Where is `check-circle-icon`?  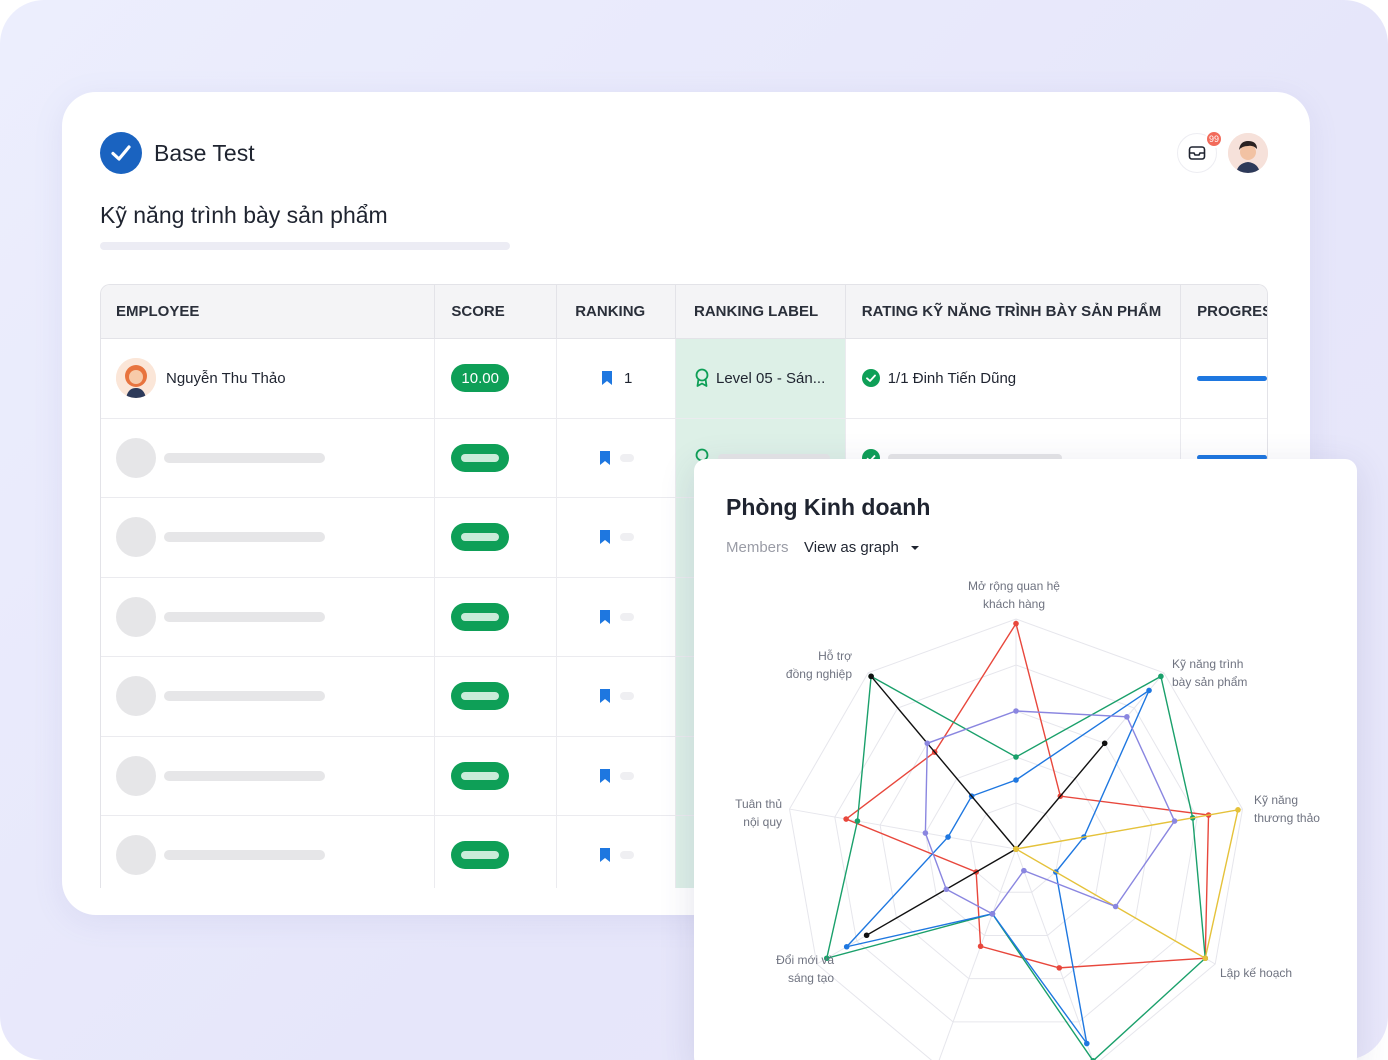
check-circle-icon is located at coordinates (870, 378).